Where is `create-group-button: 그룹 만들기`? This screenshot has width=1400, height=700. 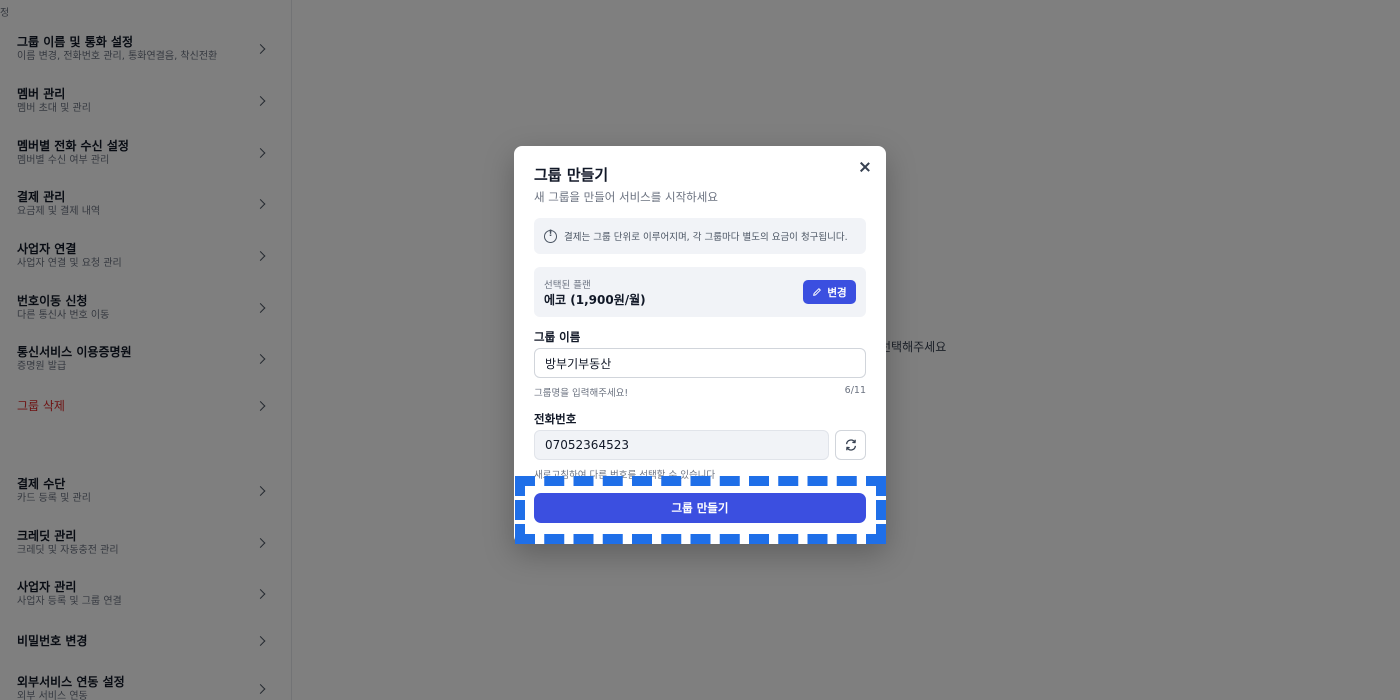 create-group-button: 그룹 만들기 is located at coordinates (700, 508).